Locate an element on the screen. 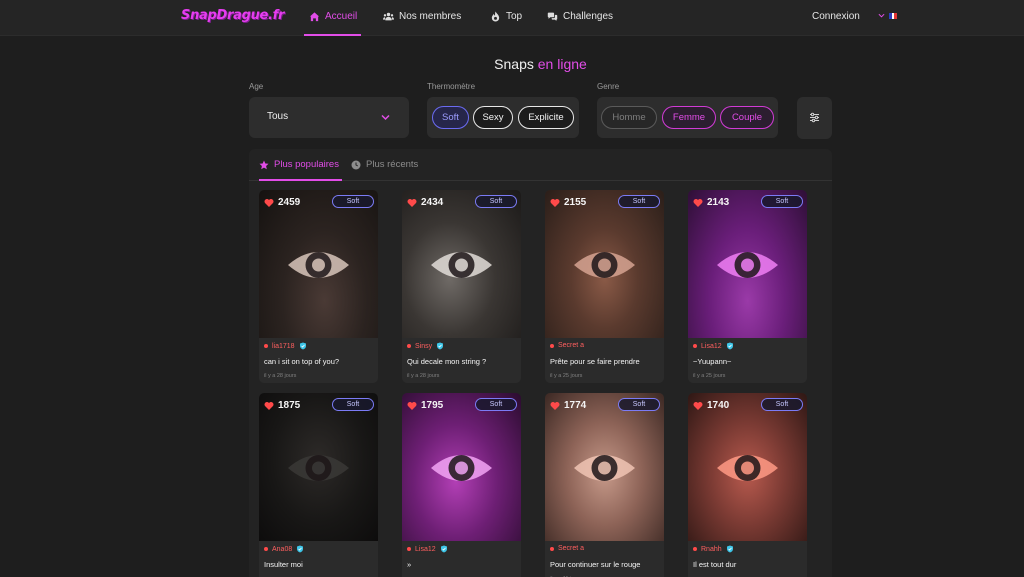 The image size is (1024, 577). genre-option-femme: Femme is located at coordinates (689, 117).